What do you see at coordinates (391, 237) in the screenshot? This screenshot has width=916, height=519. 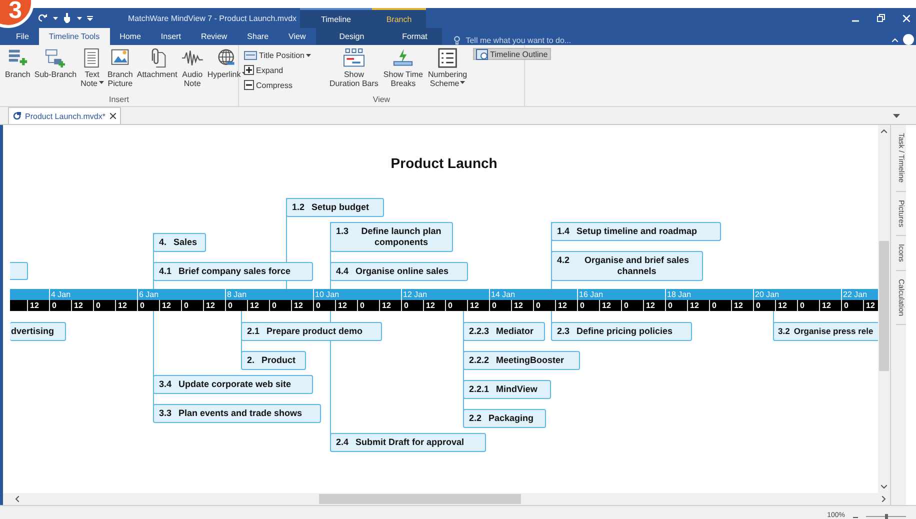 I see `timeline-branch: 1.3 Define launch plan components` at bounding box center [391, 237].